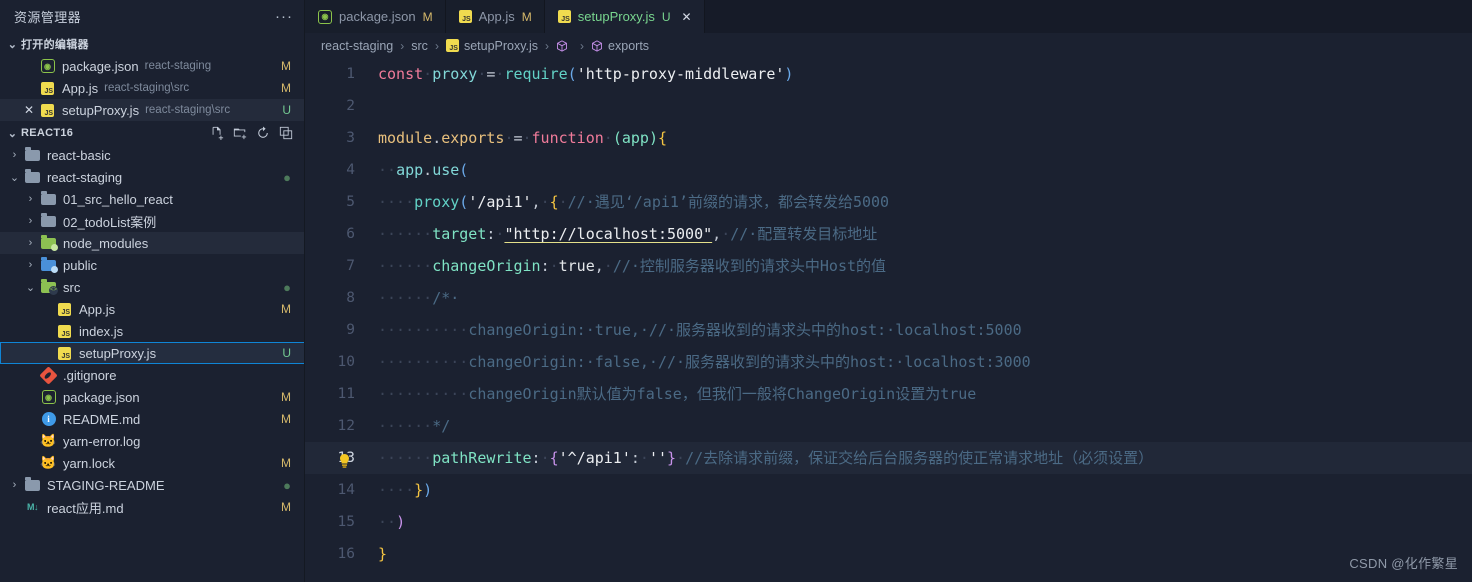 The image size is (1472, 582). Describe the element at coordinates (152, 287) in the screenshot. I see `tree-folder-item: ⌄ <> src ●` at that location.